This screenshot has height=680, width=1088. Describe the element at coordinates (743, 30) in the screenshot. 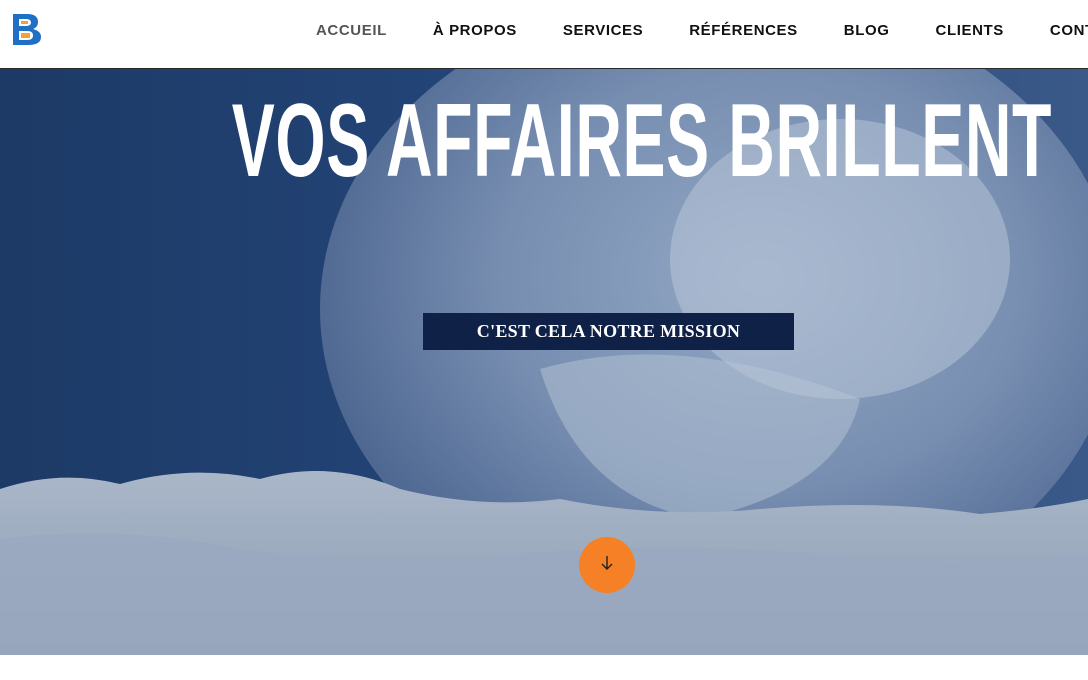

I see `nav-item-references: RÉFÉRENCES` at that location.